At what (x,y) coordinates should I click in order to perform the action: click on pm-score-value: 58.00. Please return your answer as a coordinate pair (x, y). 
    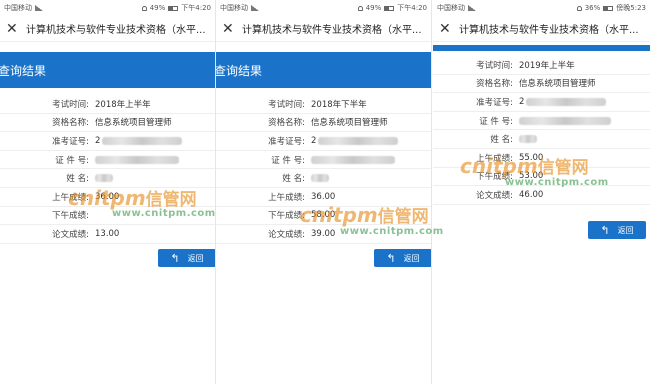
    Looking at the image, I should click on (323, 215).